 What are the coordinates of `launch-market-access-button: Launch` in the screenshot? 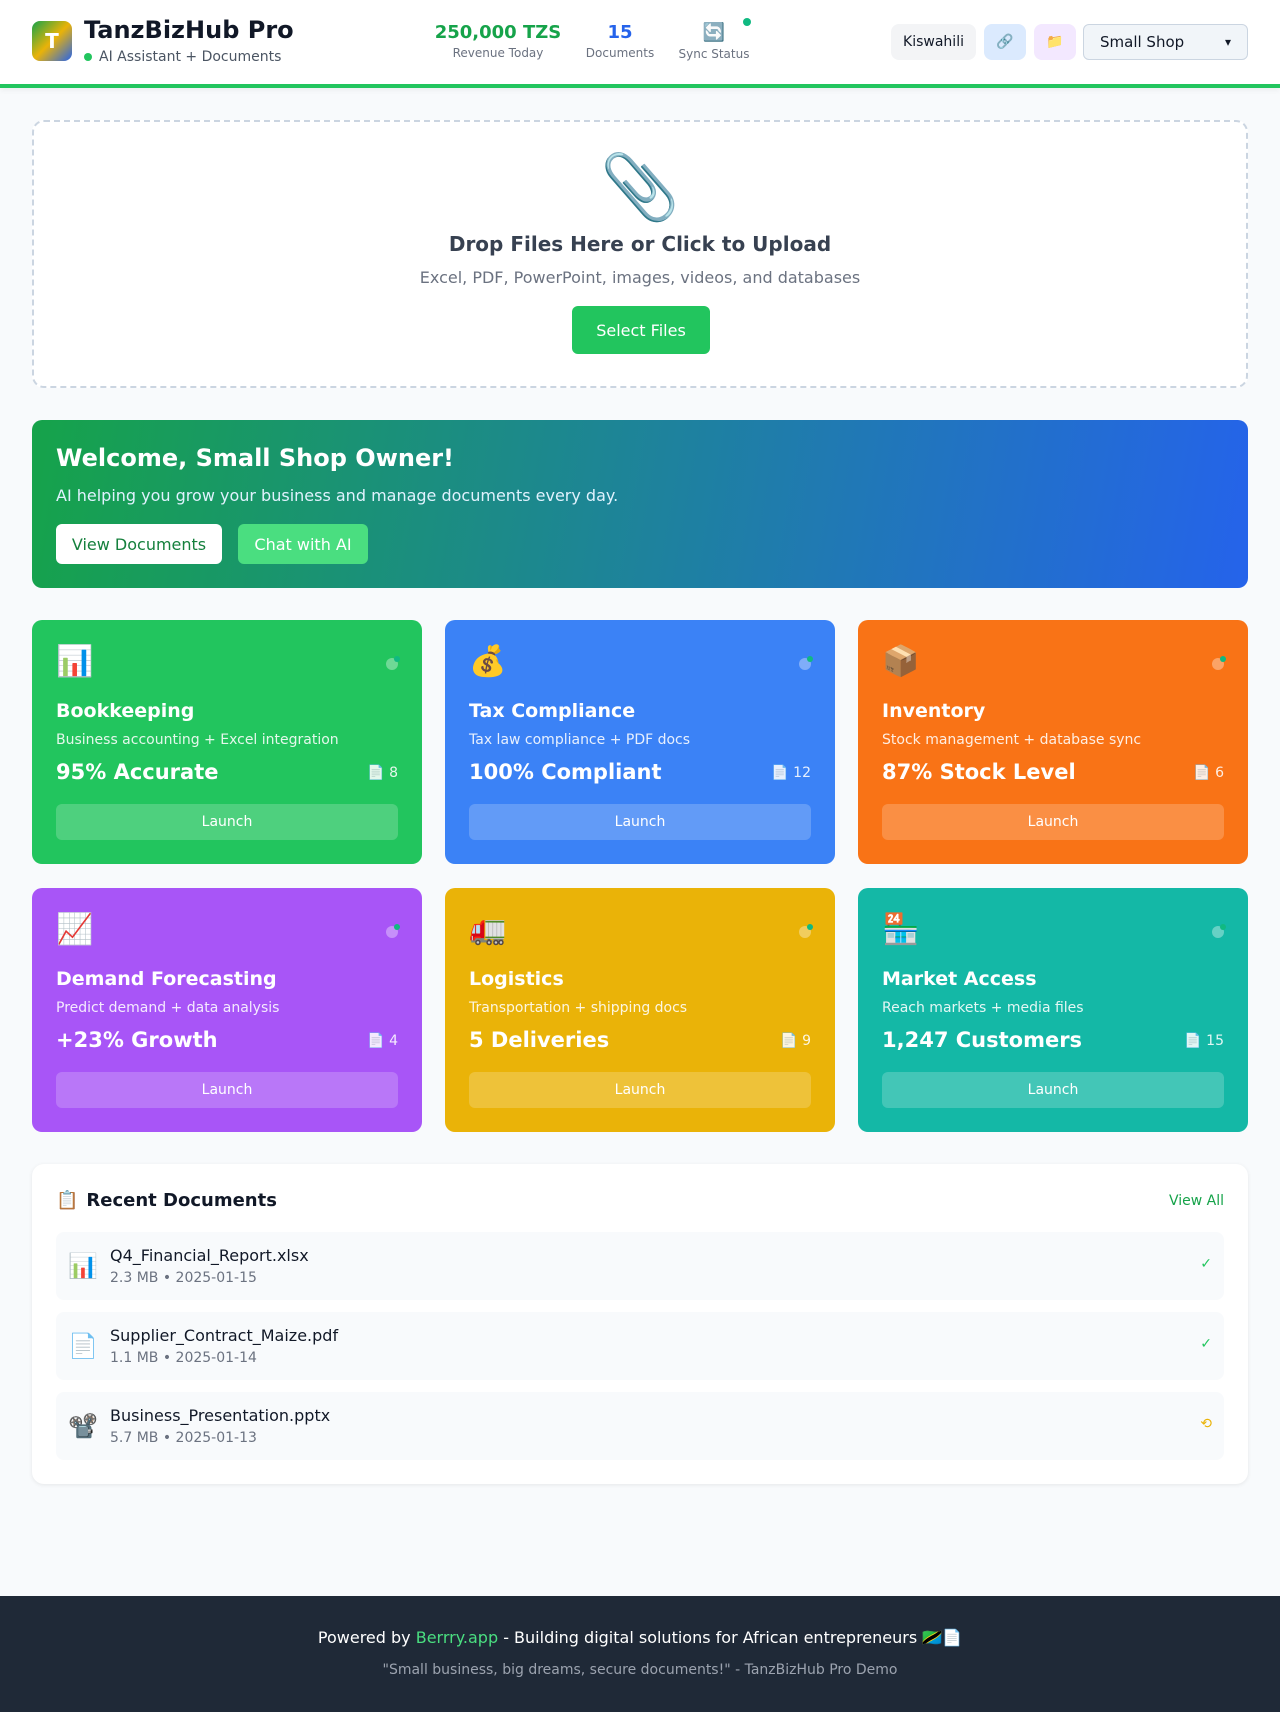 It's located at (1053, 1090).